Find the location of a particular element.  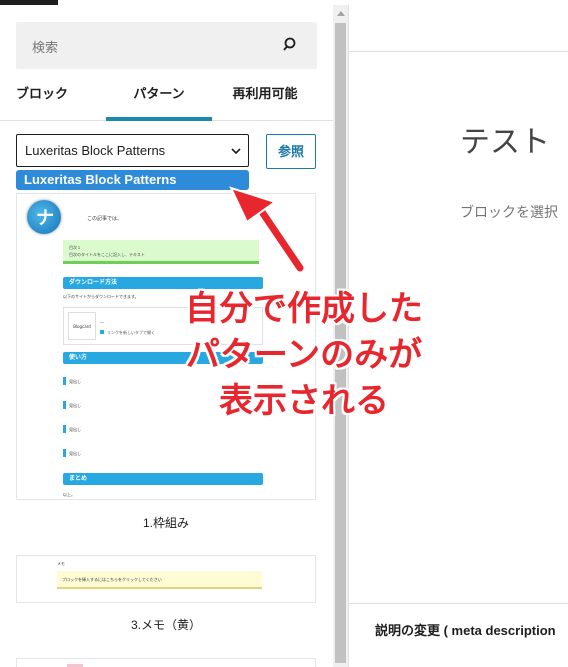

preview-memo-tag: メモ is located at coordinates (61, 563).